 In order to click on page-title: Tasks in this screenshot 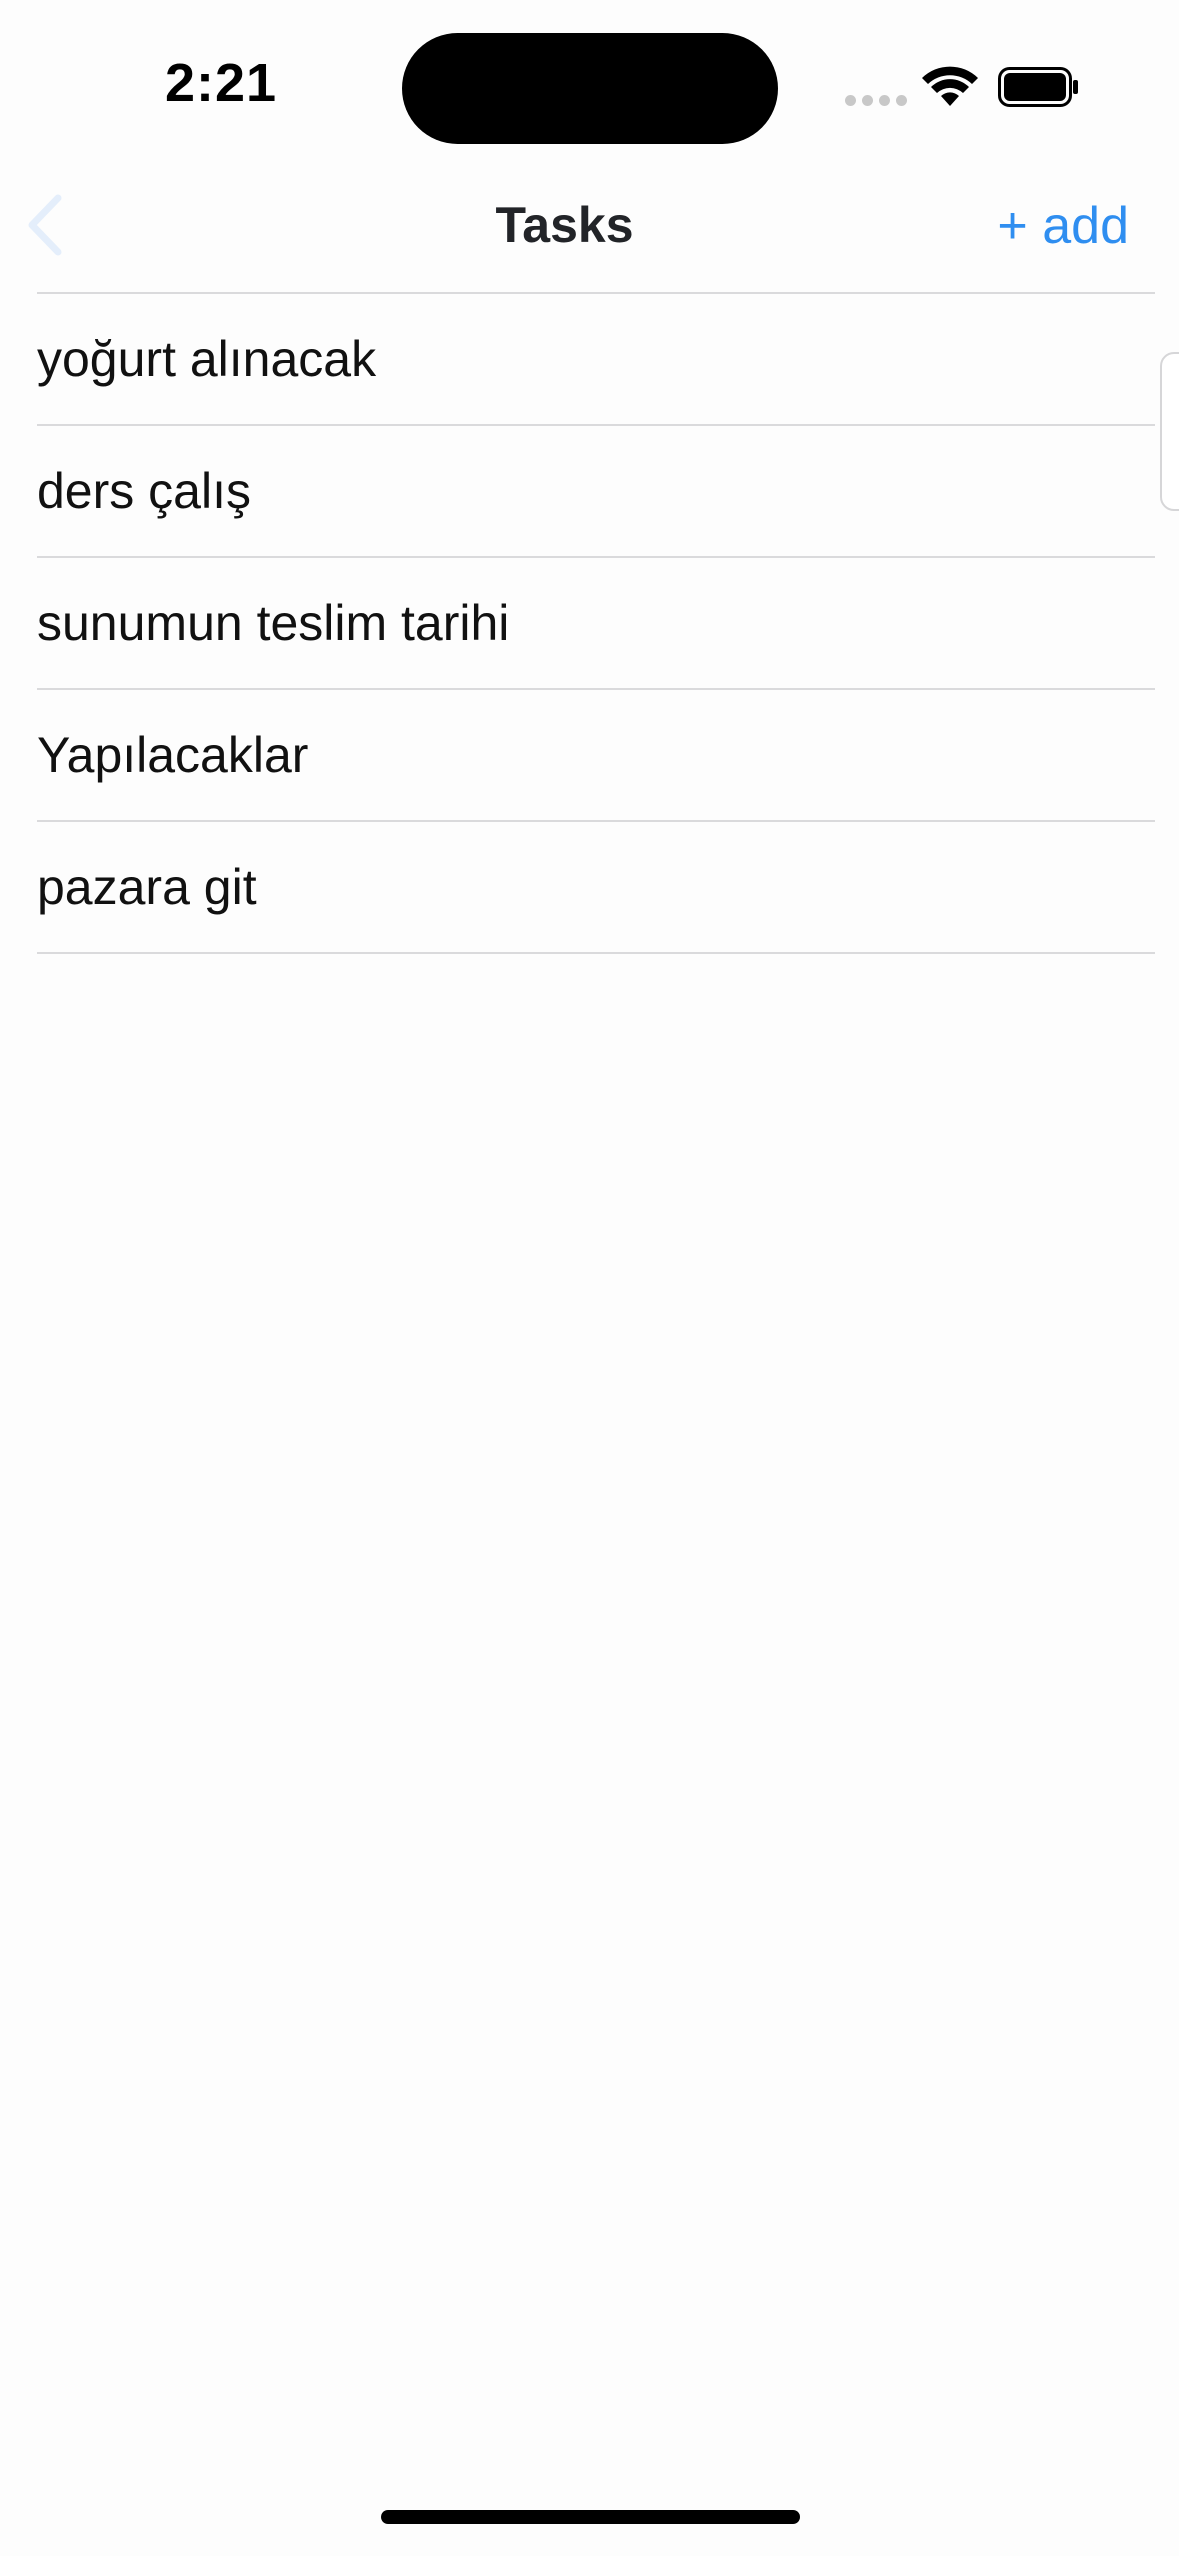, I will do `click(564, 225)`.